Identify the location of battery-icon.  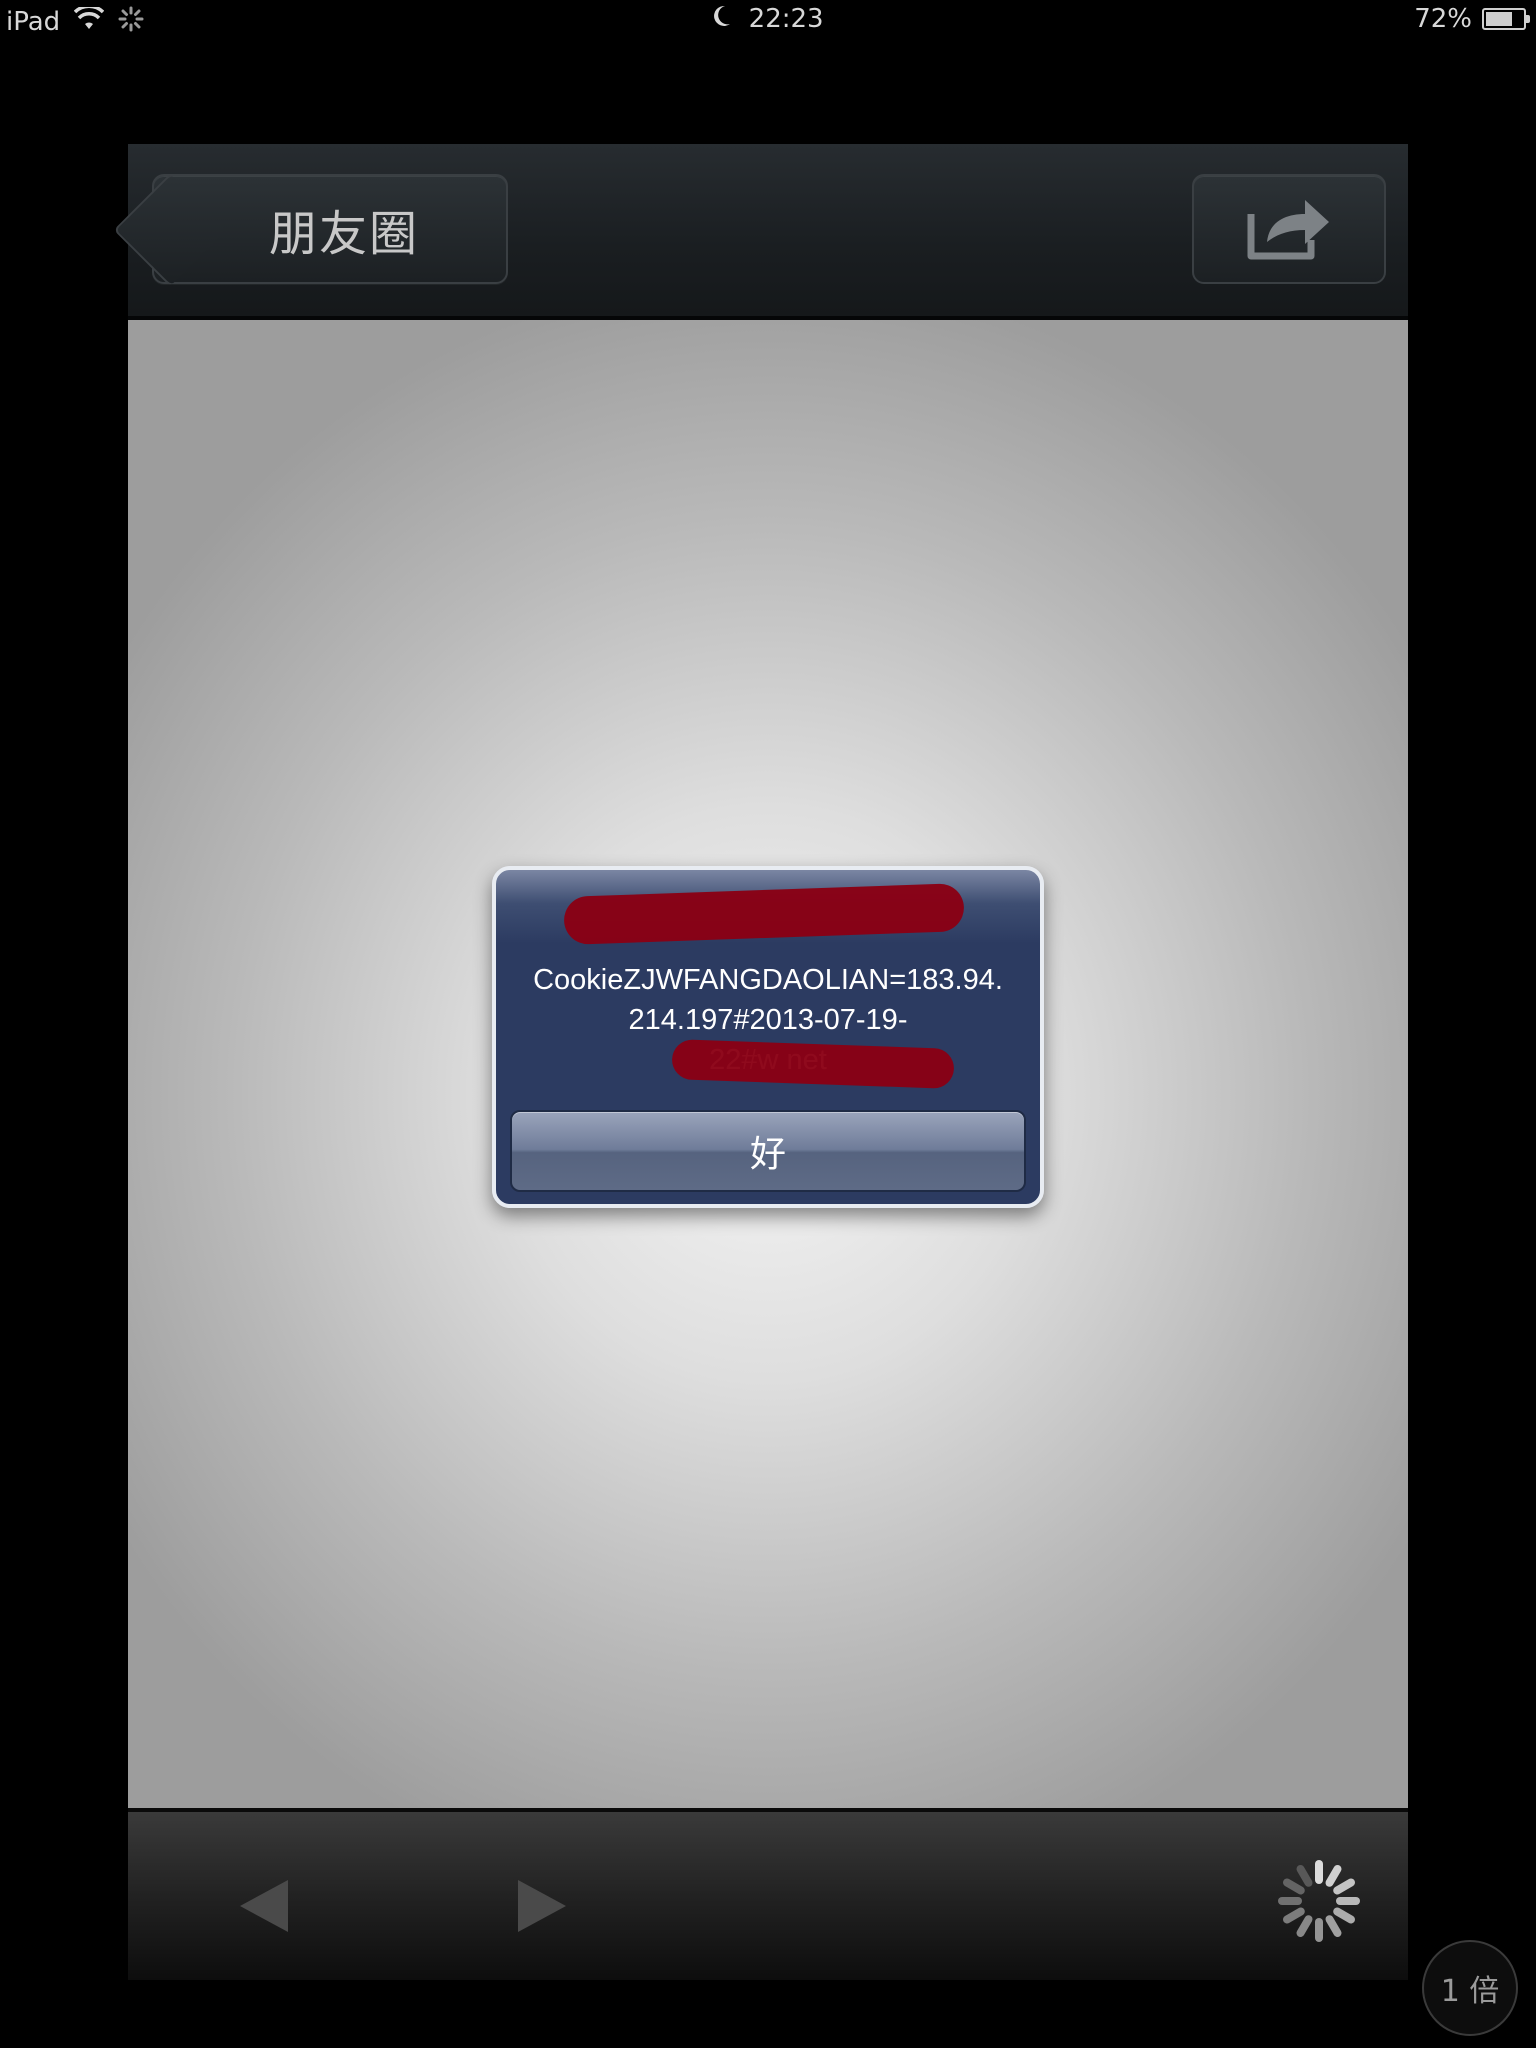
(1506, 19).